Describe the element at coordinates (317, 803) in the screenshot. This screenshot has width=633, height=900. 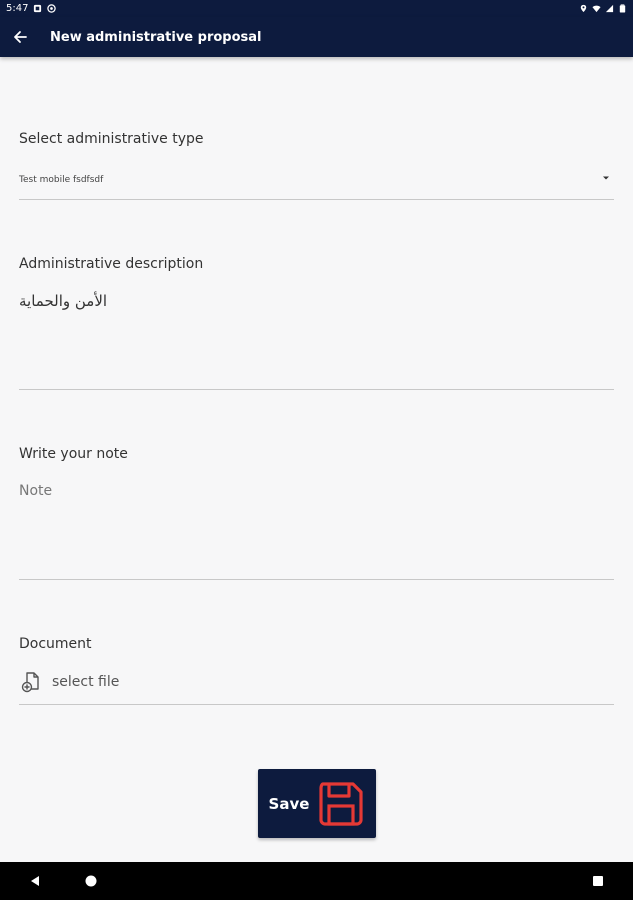
I see `save-button: Save` at that location.